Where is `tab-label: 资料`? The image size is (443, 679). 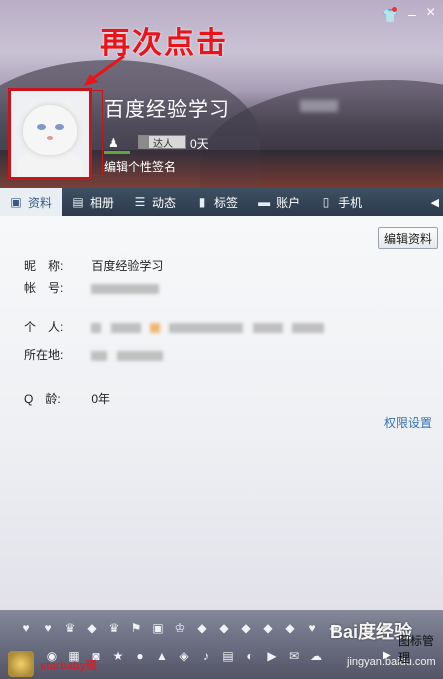
tab-label: 资料 is located at coordinates (40, 202).